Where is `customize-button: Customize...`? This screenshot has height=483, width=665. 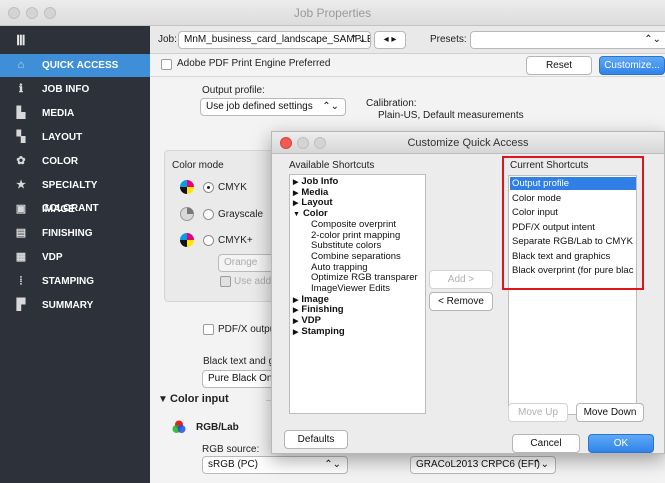
customize-button: Customize... is located at coordinates (632, 65).